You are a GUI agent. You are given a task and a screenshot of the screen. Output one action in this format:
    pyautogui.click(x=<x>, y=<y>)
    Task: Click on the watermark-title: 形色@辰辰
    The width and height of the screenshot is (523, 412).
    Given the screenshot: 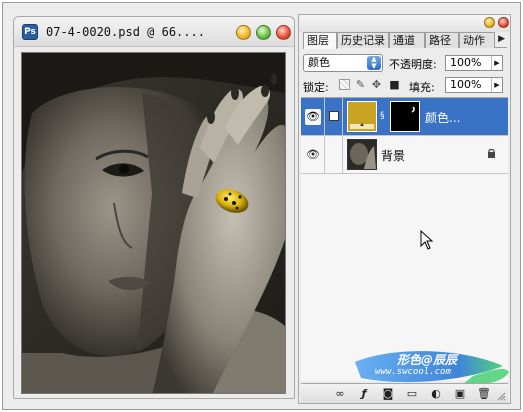 What is the action you would take?
    pyautogui.click(x=427, y=360)
    